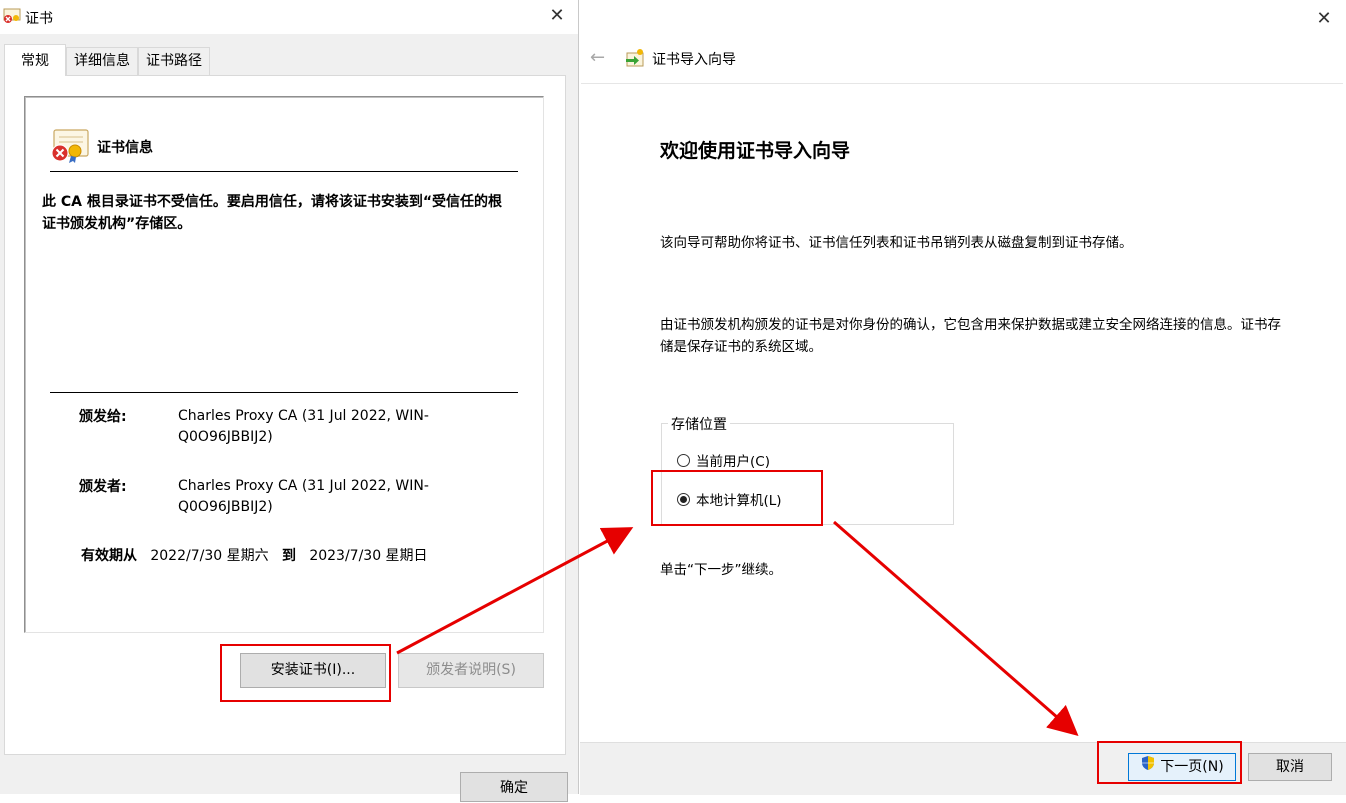 This screenshot has height=803, width=1346. I want to click on tab-details: 详细信息, so click(102, 61).